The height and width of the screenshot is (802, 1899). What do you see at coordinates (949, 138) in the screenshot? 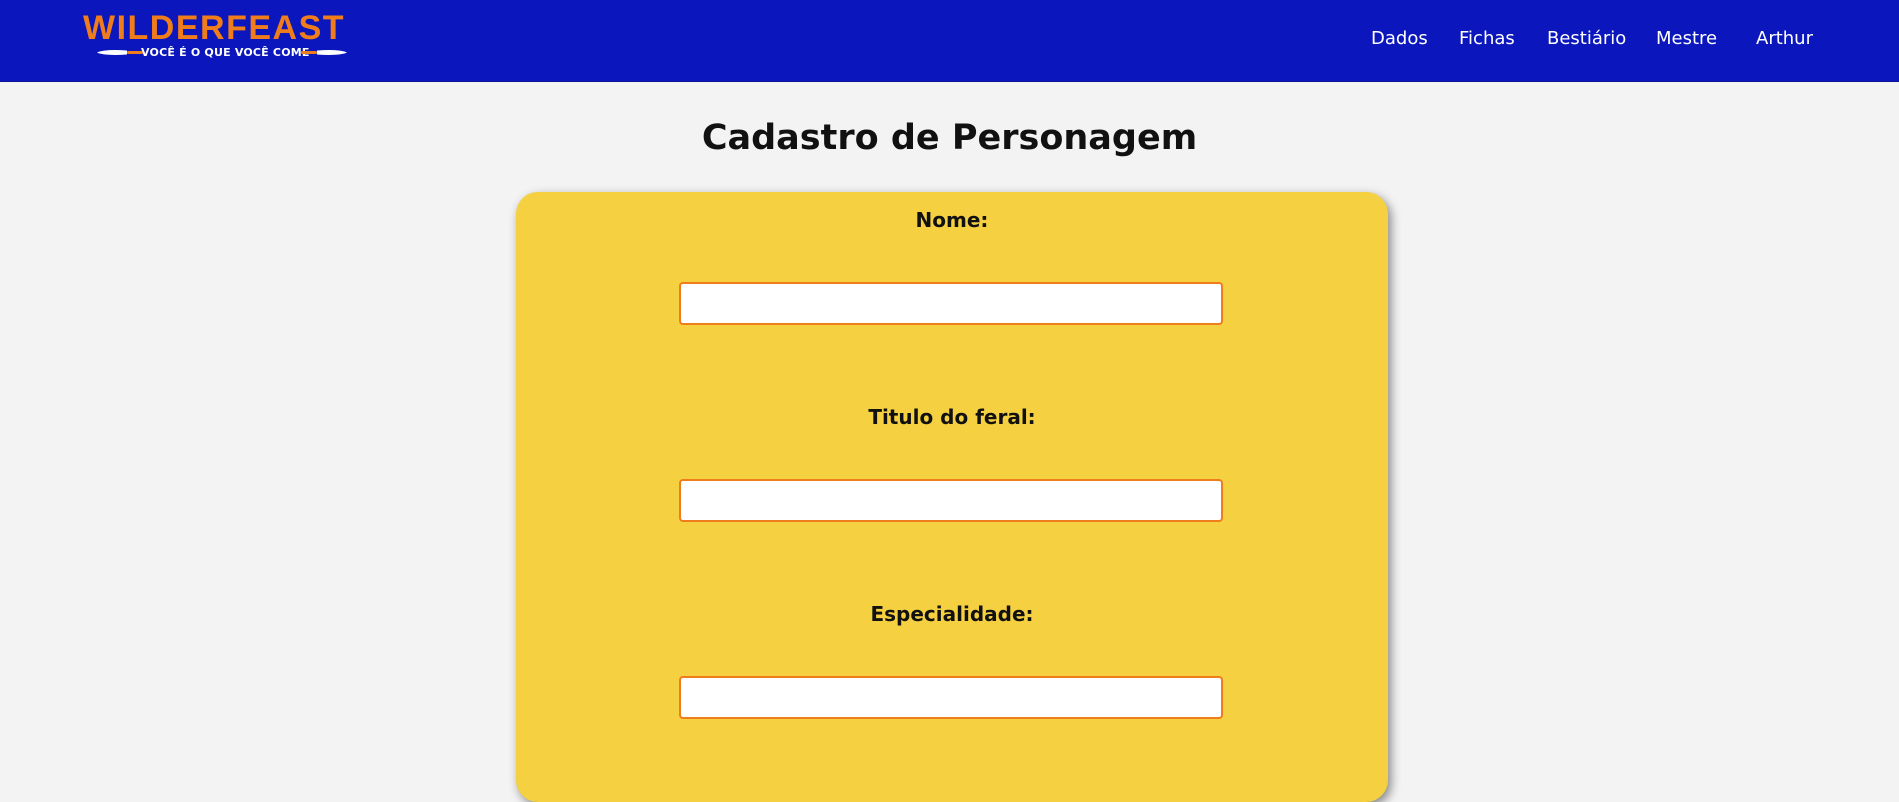
I see `page-title: Cadastro de Personagem` at bounding box center [949, 138].